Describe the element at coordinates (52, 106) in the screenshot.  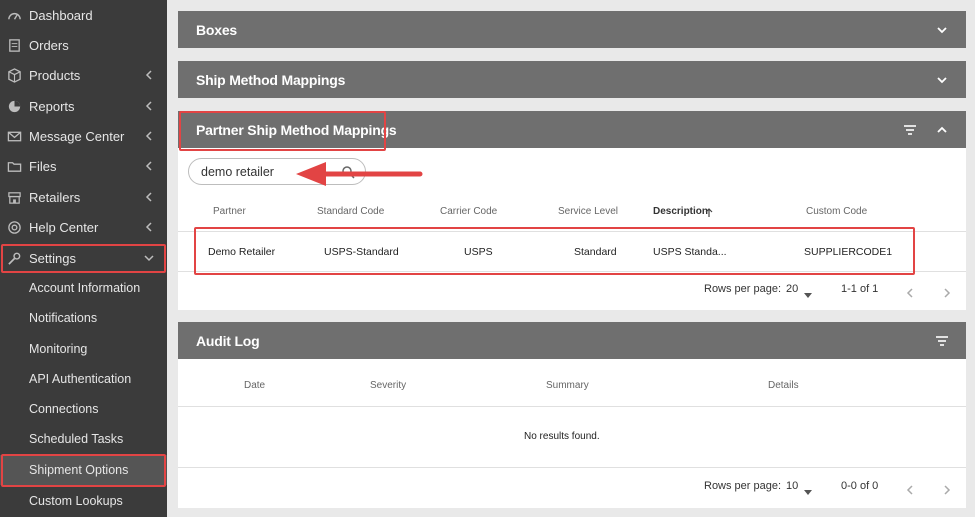
I see `sidebar-item-label: Reports` at that location.